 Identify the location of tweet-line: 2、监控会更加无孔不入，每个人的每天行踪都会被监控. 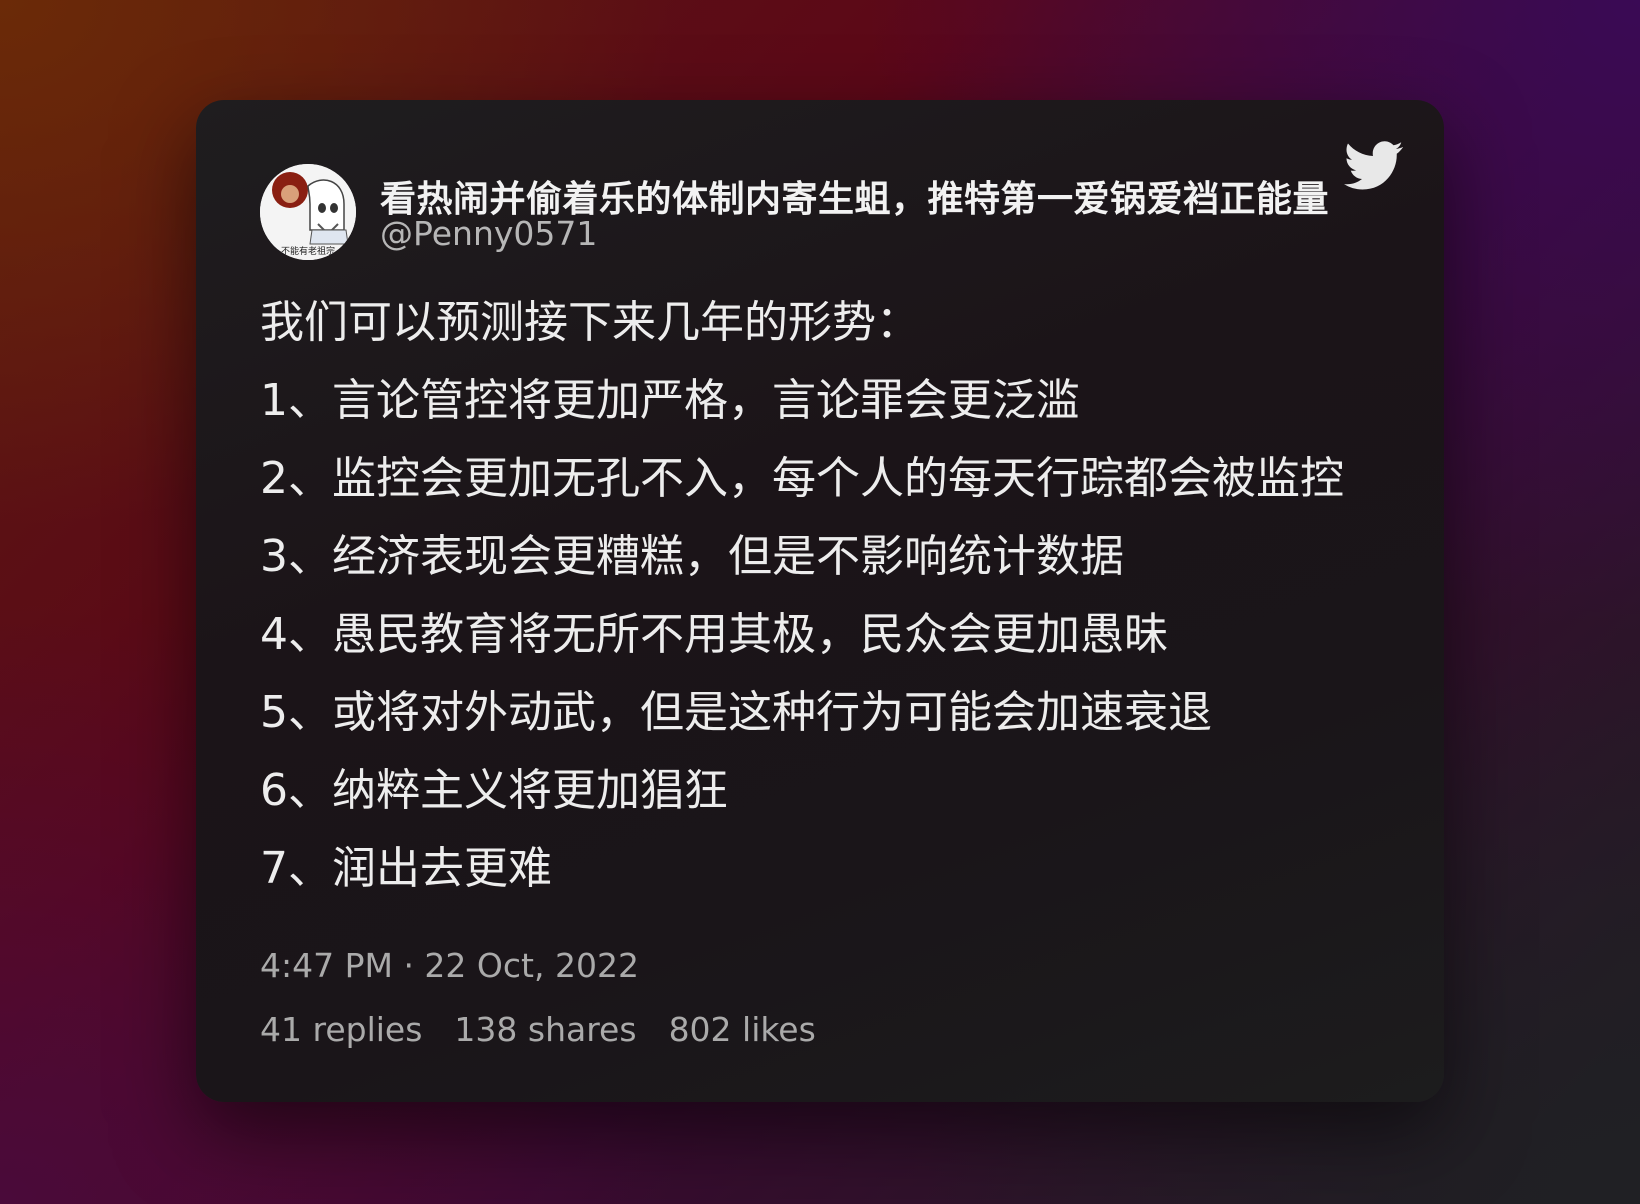
(802, 478).